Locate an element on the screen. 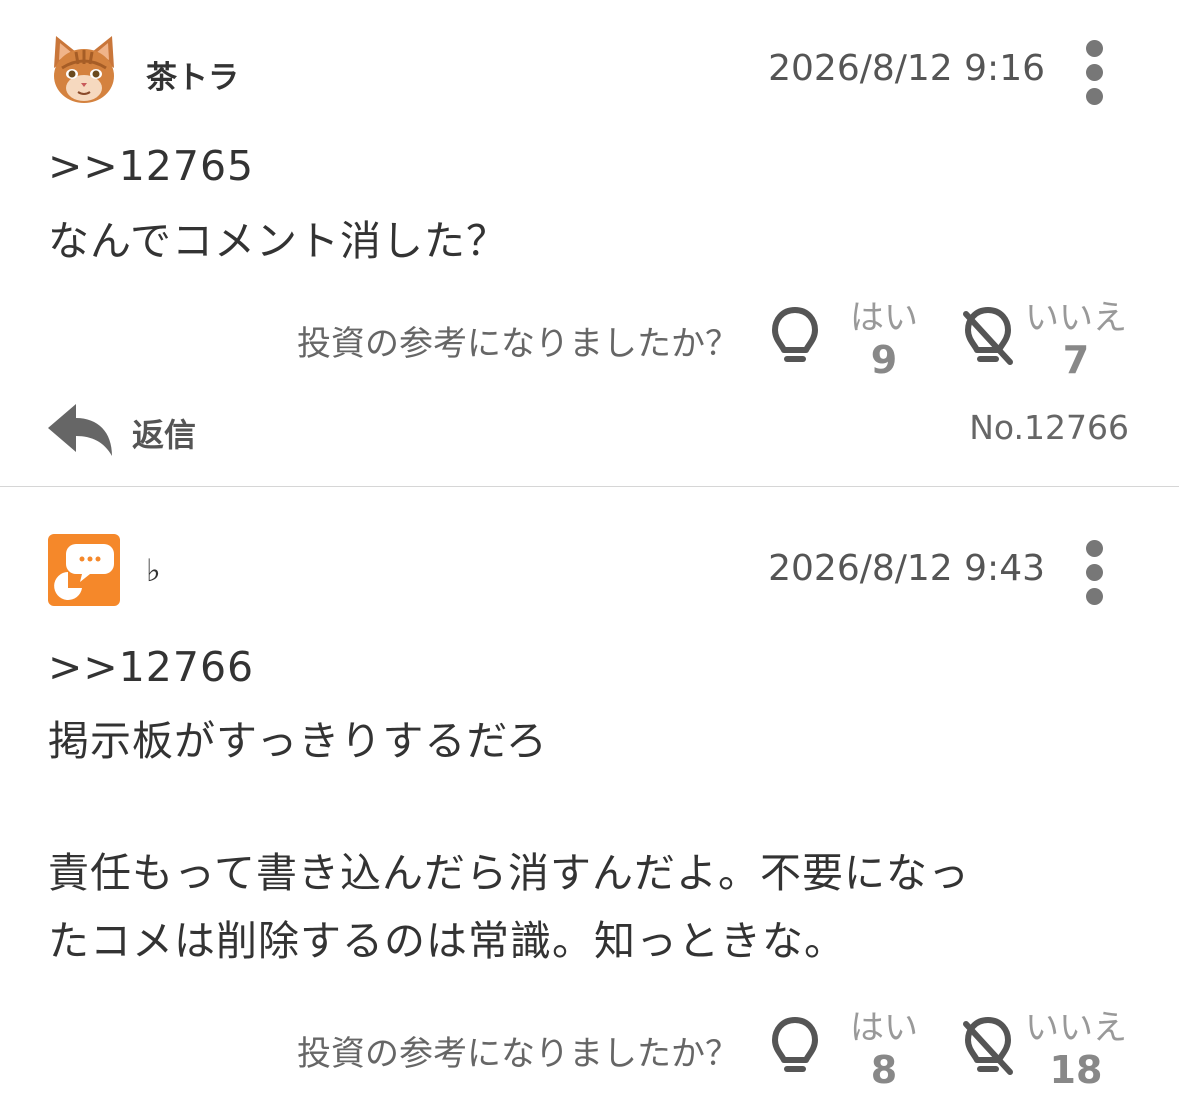  speech-bubble-icon is located at coordinates (84, 572).